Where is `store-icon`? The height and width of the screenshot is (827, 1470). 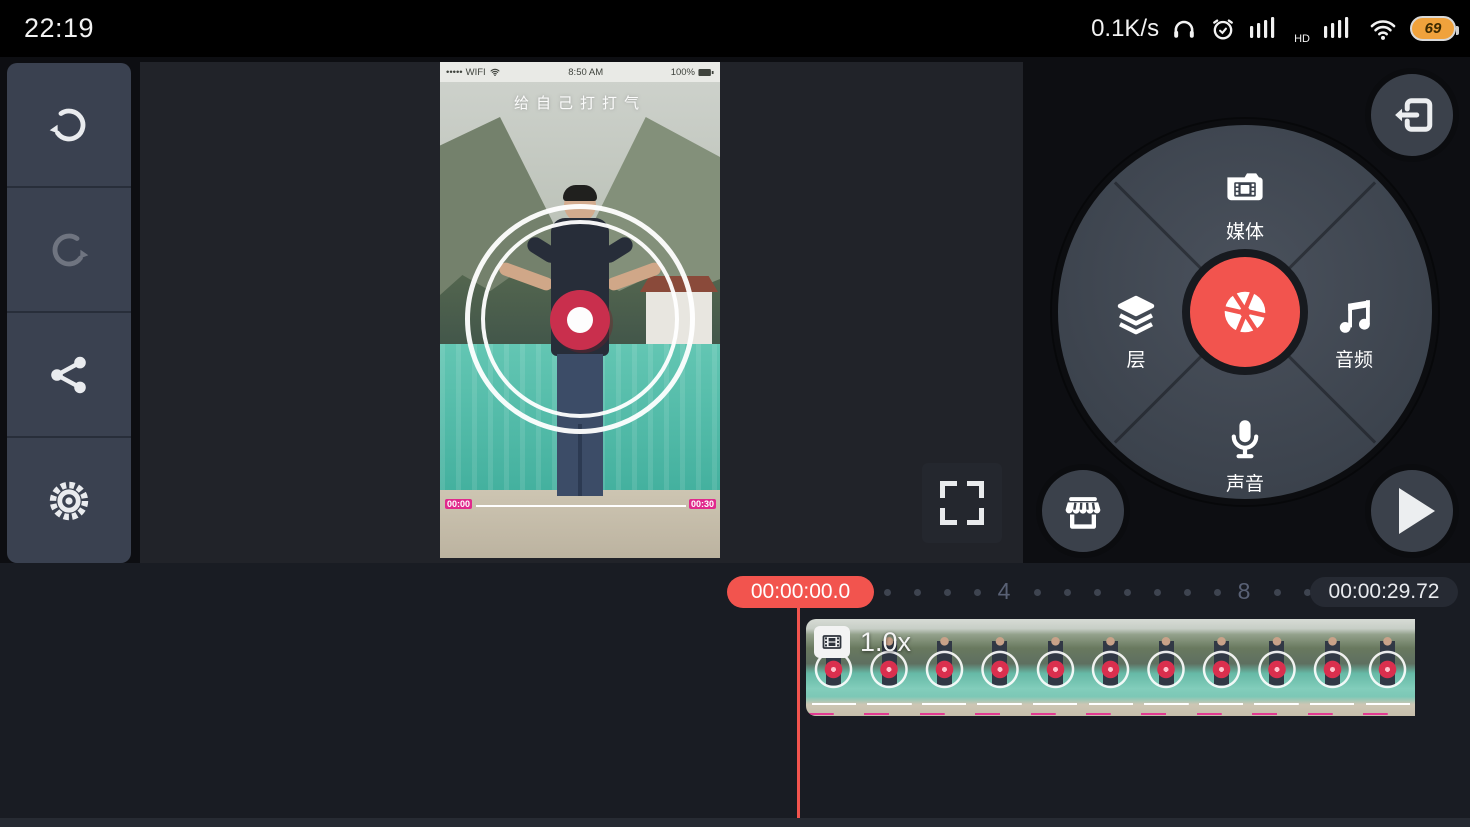 store-icon is located at coordinates (1083, 511).